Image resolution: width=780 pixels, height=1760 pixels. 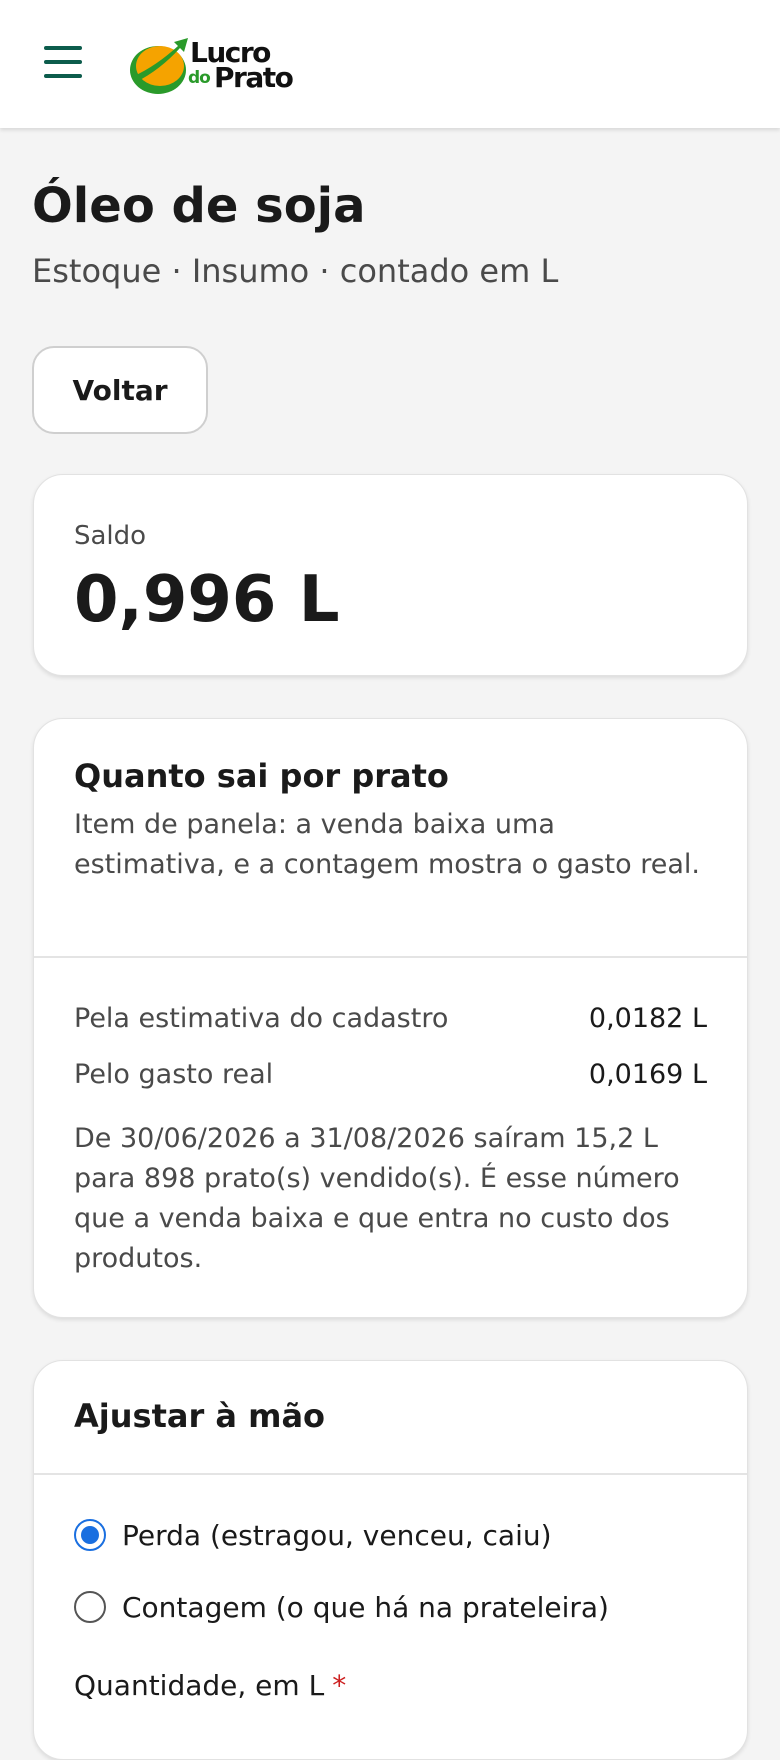 I want to click on page-title: Óleo de soja, so click(x=199, y=206).